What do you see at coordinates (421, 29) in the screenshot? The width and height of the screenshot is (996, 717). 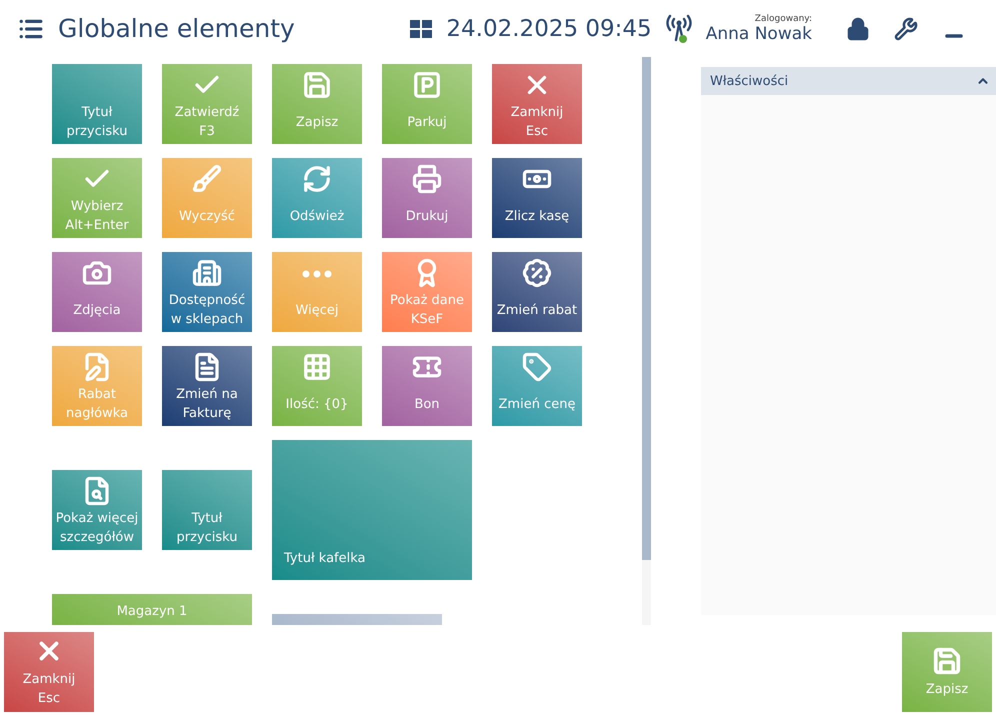 I see `windows-icon` at bounding box center [421, 29].